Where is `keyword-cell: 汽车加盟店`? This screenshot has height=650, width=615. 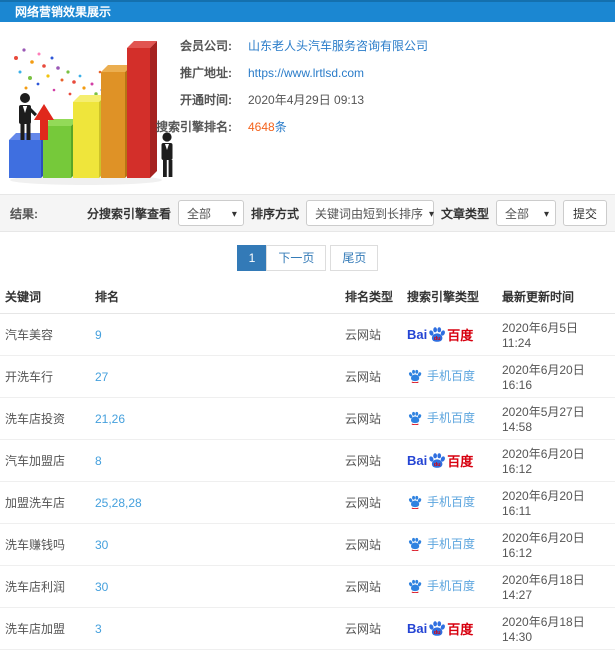
keyword-cell: 汽车加盟店 is located at coordinates (45, 460).